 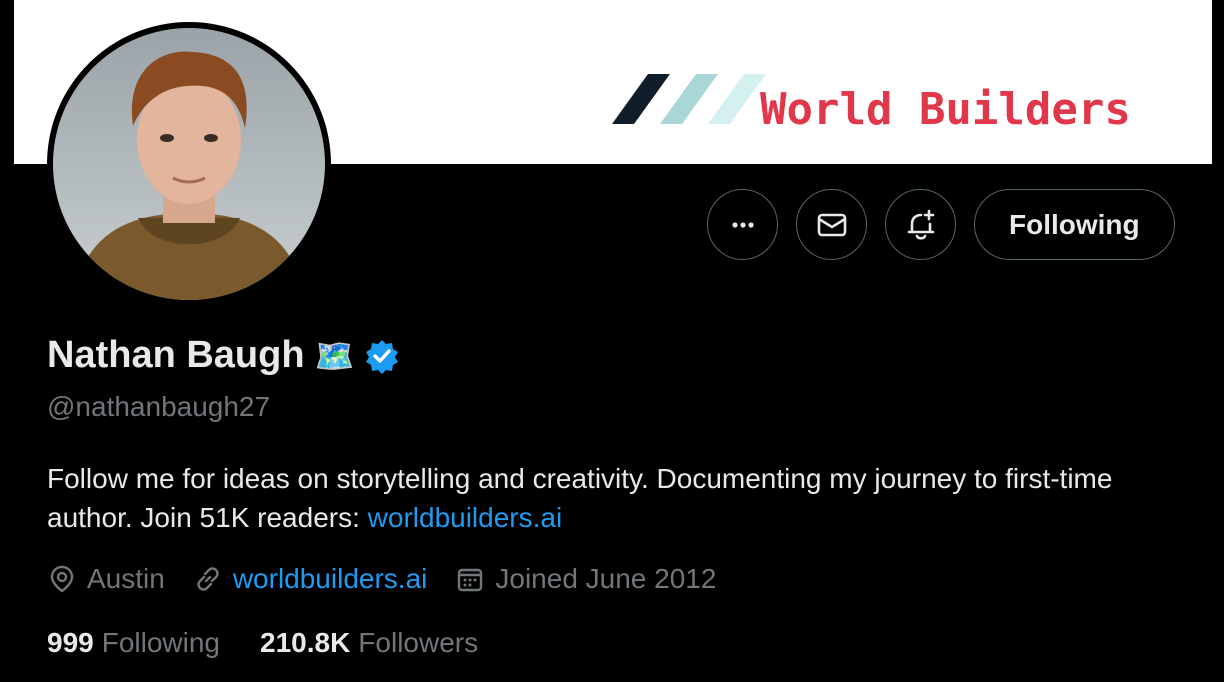 I want to click on notifications-button, so click(x=920, y=224).